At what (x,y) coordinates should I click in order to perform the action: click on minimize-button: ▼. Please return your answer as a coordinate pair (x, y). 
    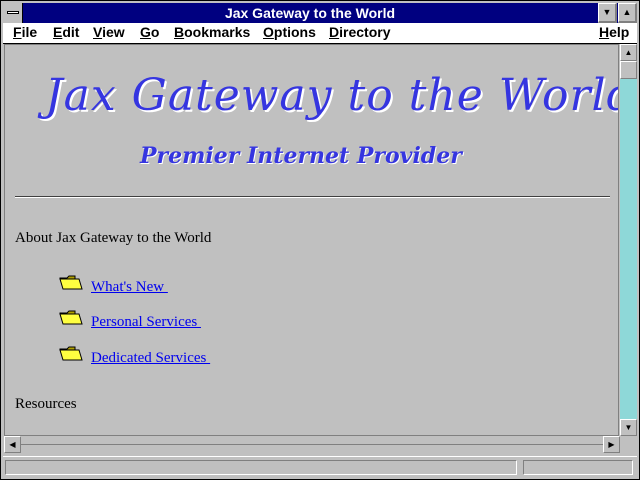
    Looking at the image, I should click on (607, 13).